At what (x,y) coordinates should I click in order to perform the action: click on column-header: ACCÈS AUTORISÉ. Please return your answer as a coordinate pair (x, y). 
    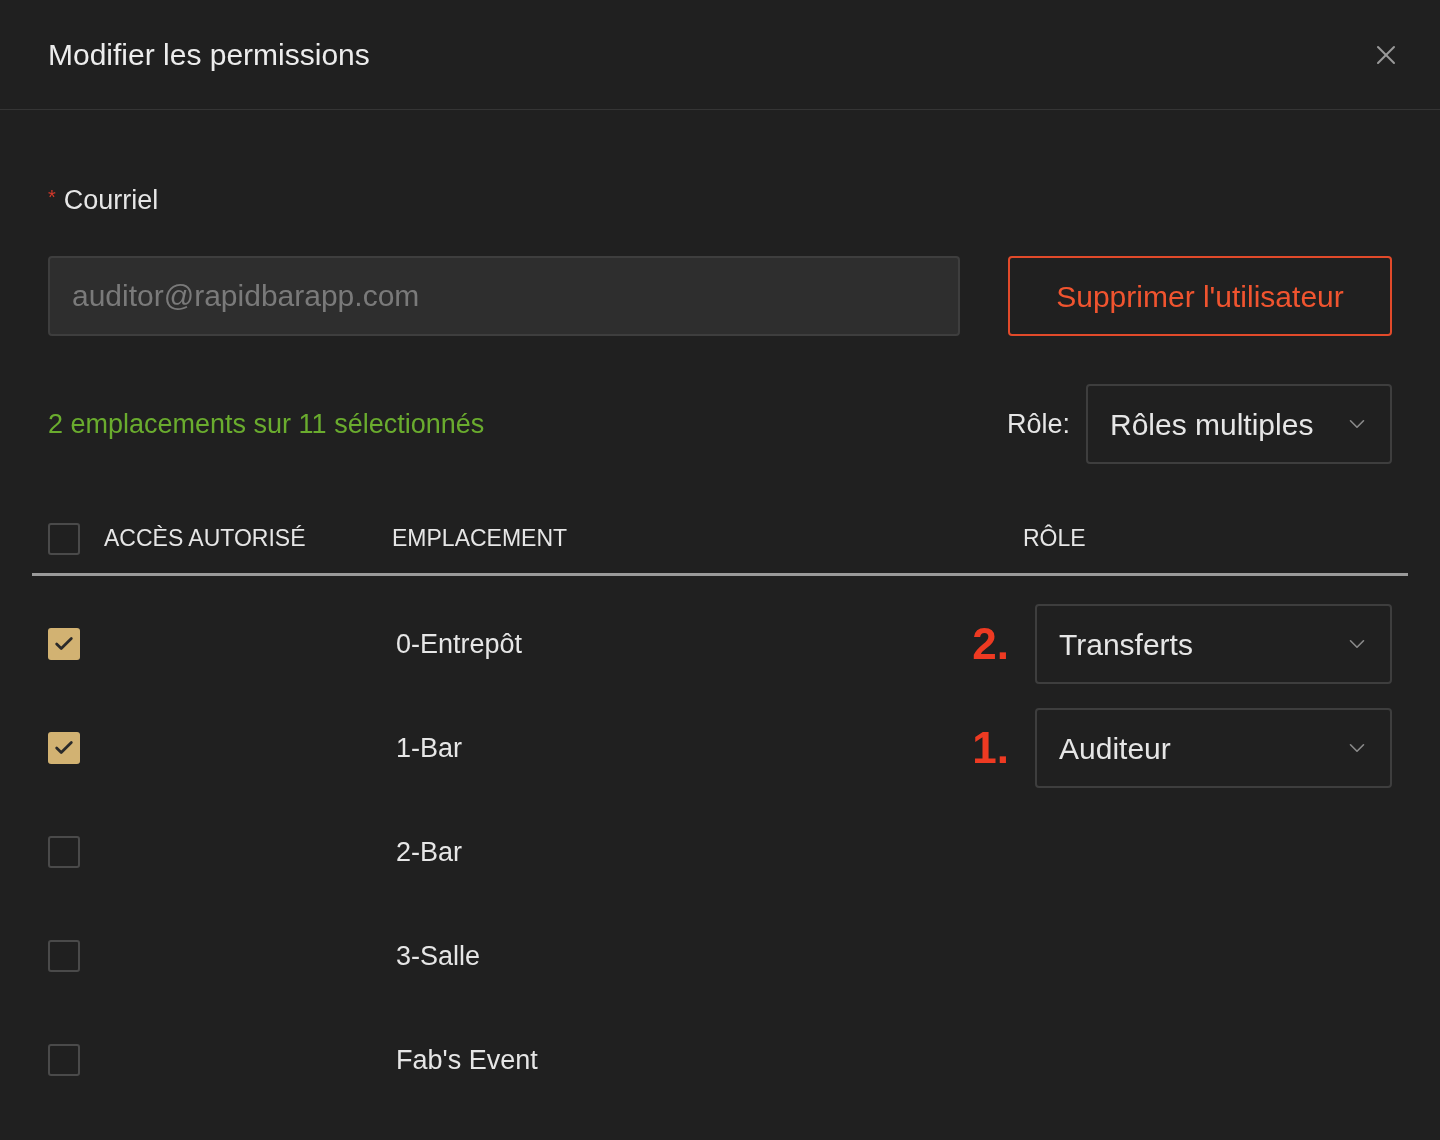
    Looking at the image, I should click on (205, 539).